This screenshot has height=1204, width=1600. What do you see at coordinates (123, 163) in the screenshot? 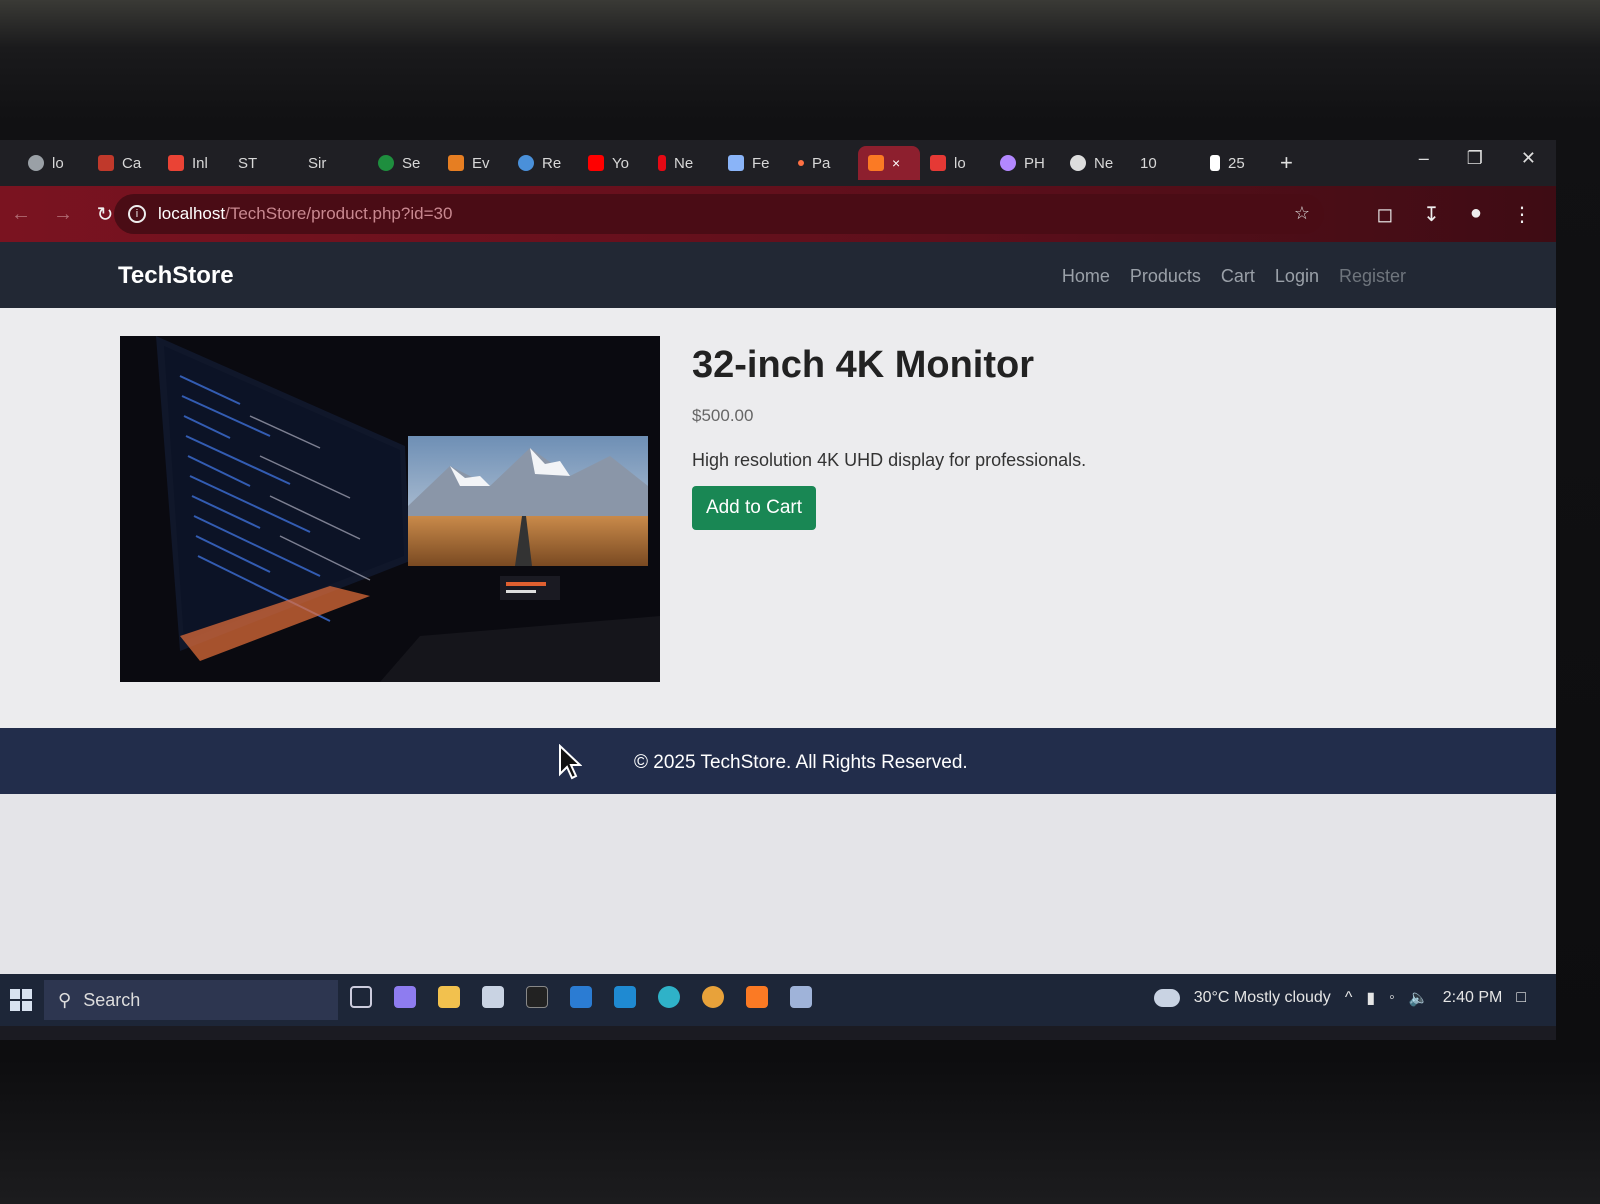
I see `tab: Ca` at bounding box center [123, 163].